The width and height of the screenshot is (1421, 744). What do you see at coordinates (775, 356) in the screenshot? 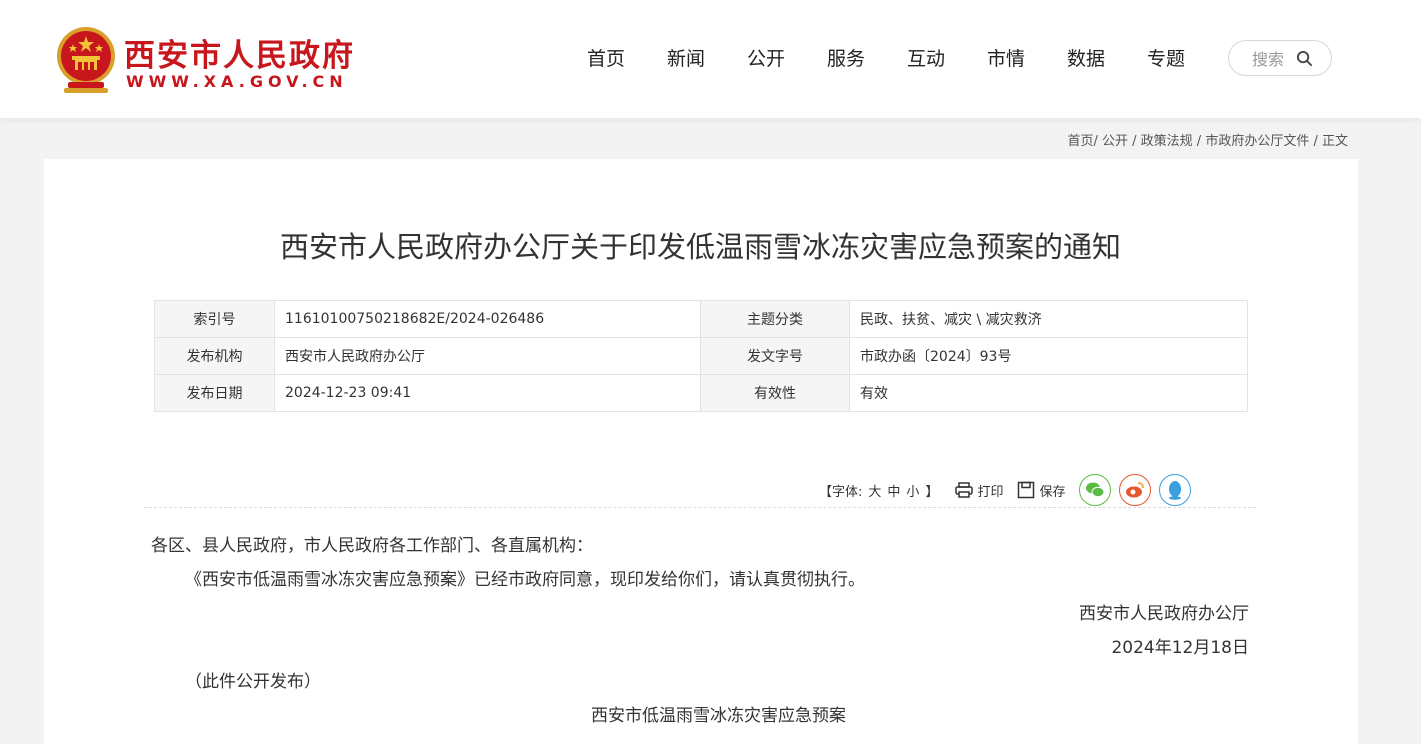
I see `meta-key: 发文字号` at bounding box center [775, 356].